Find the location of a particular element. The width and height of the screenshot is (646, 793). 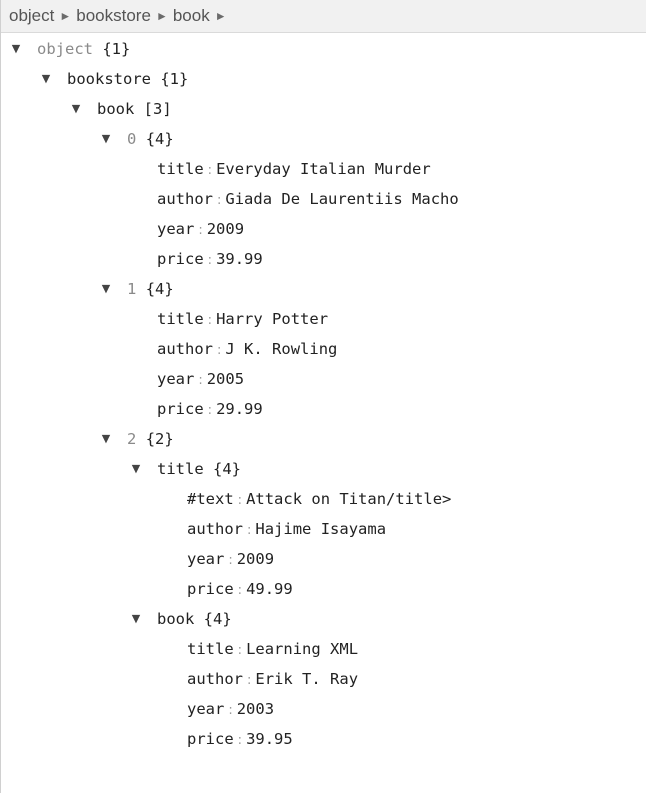

leaf-title: title: Harry Potter is located at coordinates (242, 320).